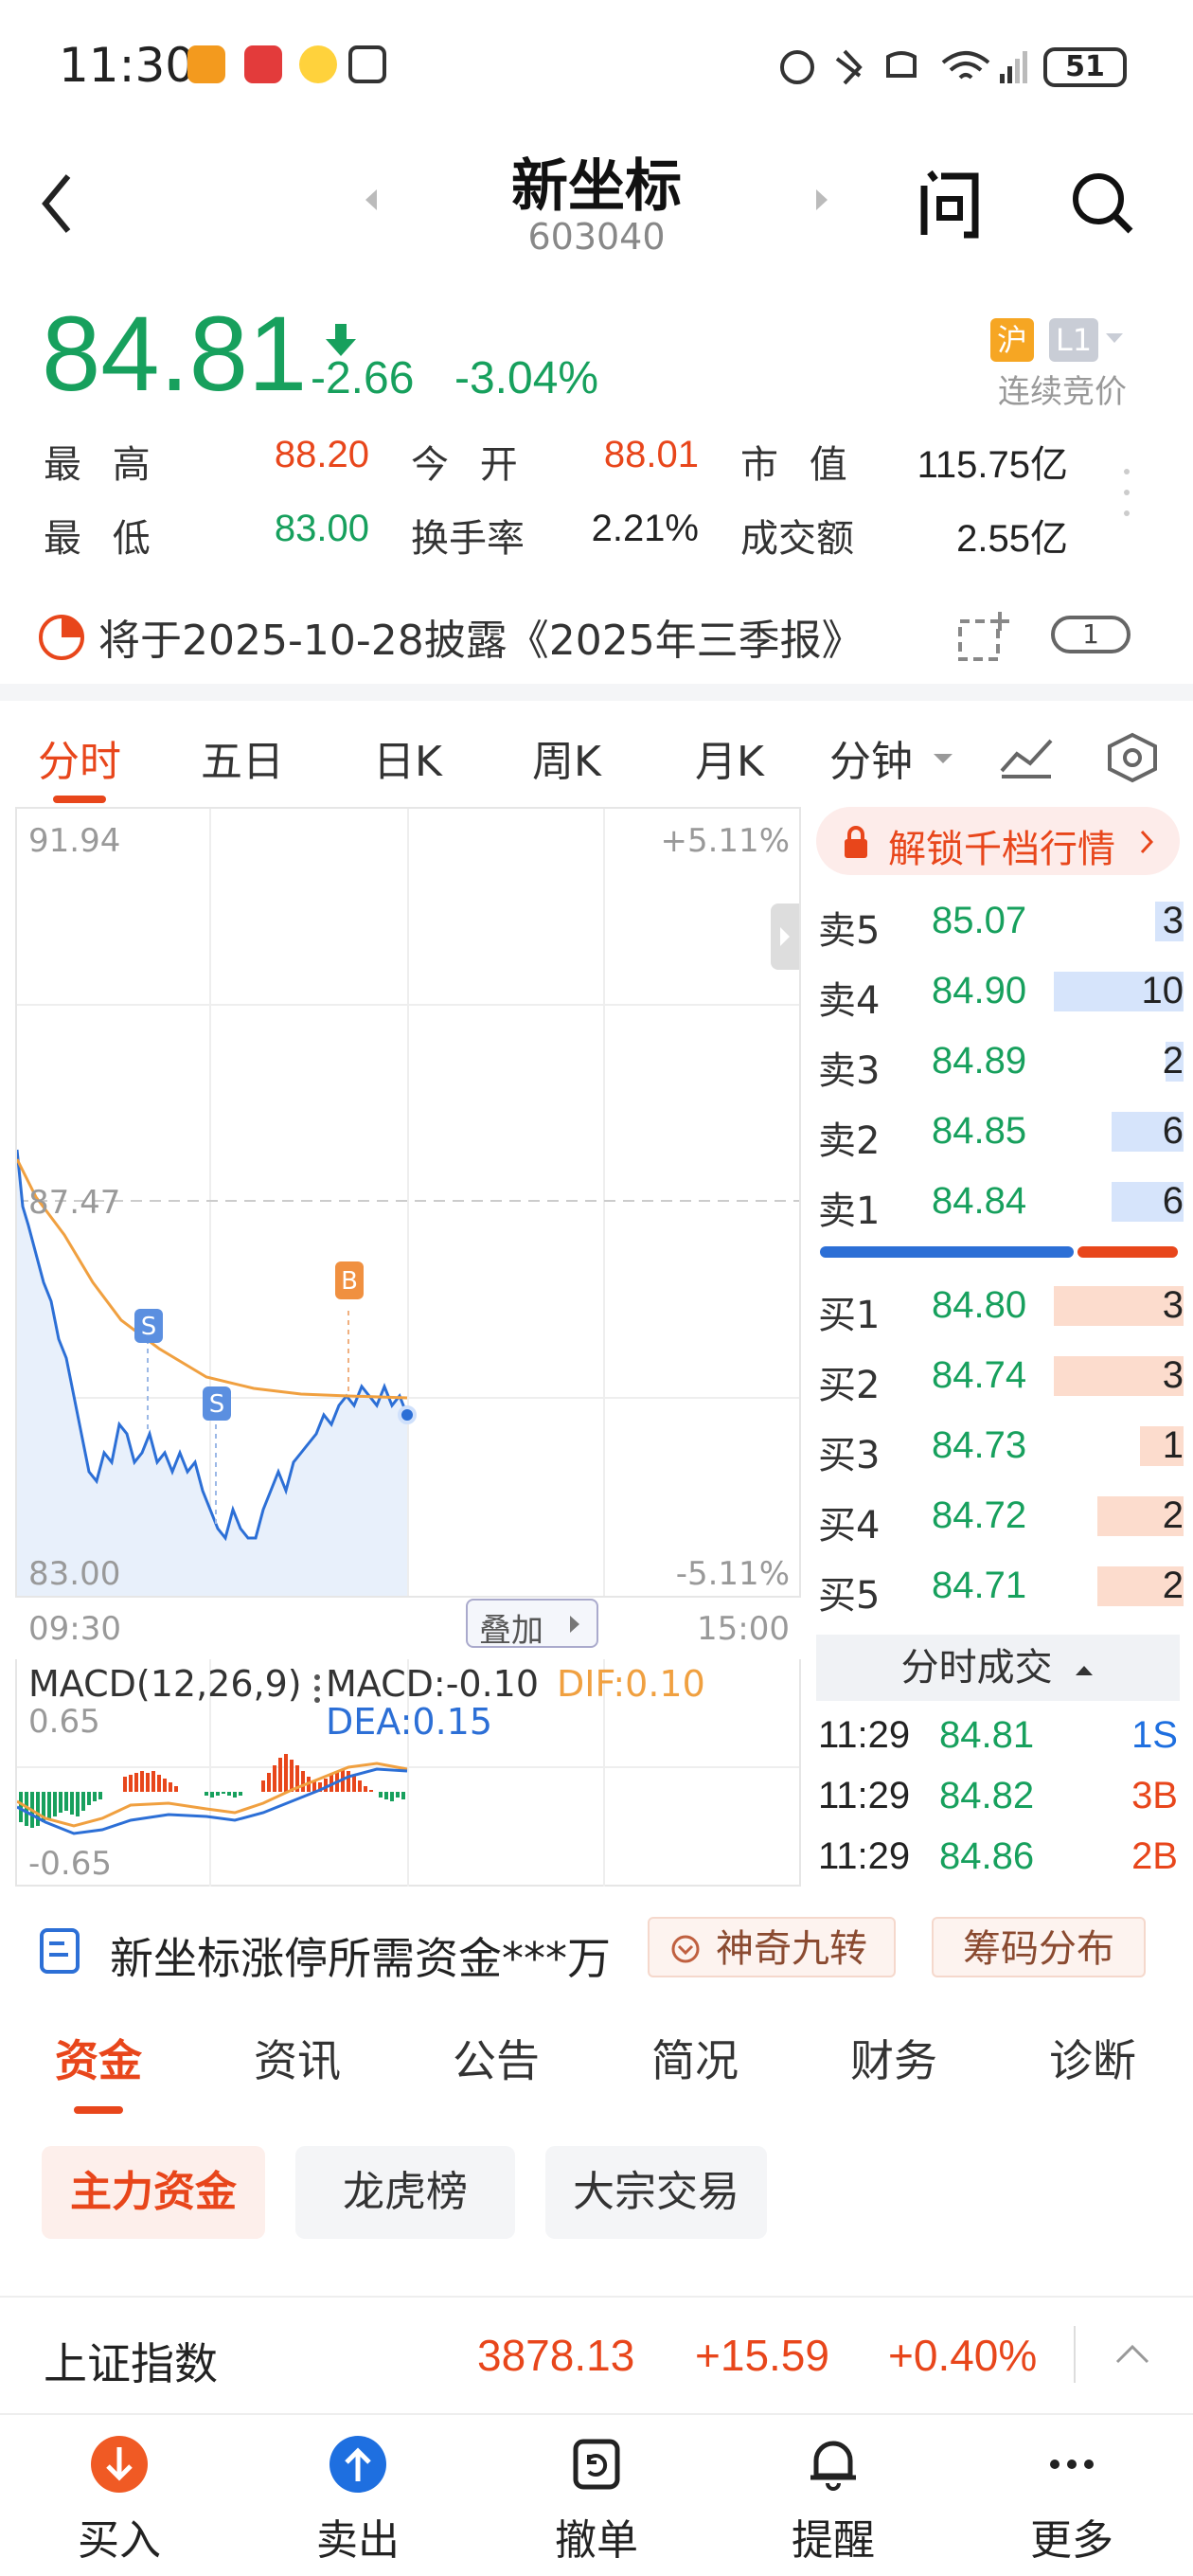  I want to click on buy-sell-ratio-bar-buy, so click(1127, 1252).